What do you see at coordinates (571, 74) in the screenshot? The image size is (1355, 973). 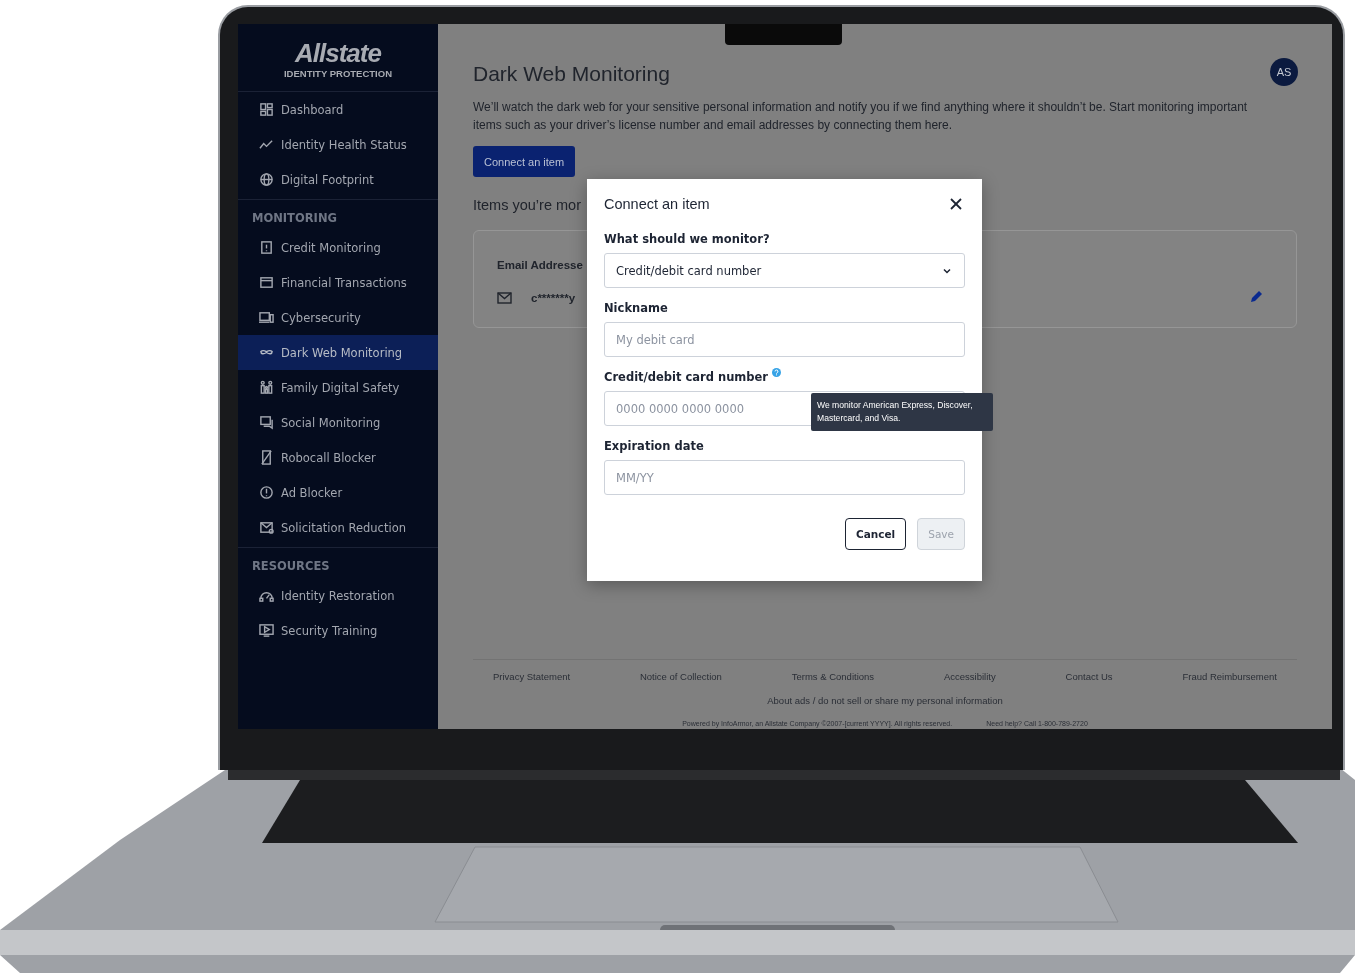 I see `page-title: Dark Web Monitoring` at bounding box center [571, 74].